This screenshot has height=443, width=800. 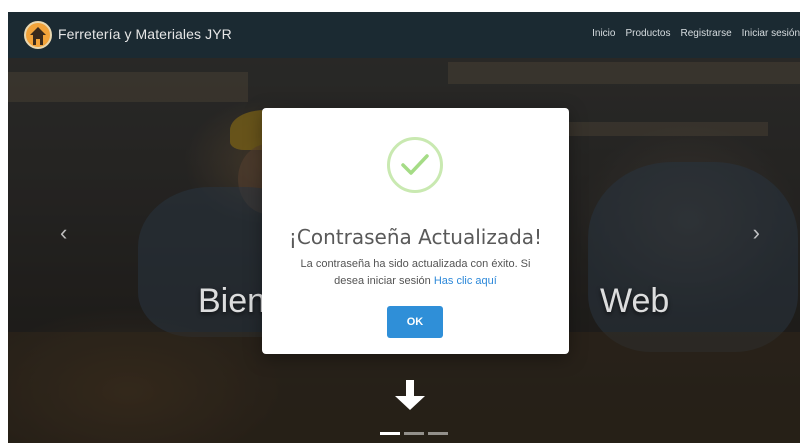 I want to click on brand-name: Ferretería y Materiales JYR, so click(x=145, y=34).